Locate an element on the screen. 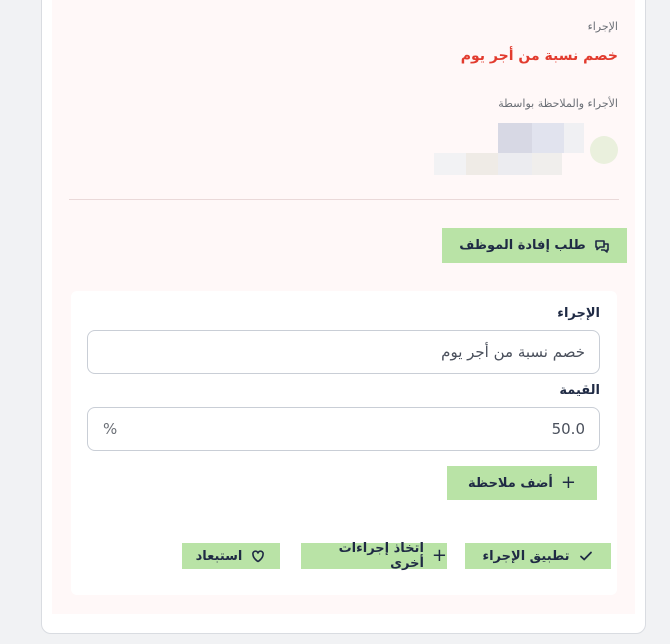 The width and height of the screenshot is (670, 644). form-action-label: الإجراء is located at coordinates (578, 313).